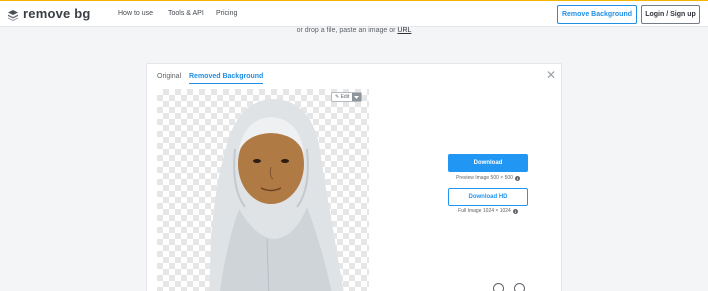  Describe the element at coordinates (226, 78) in the screenshot. I see `tab-removed-background: Removed Background` at that location.